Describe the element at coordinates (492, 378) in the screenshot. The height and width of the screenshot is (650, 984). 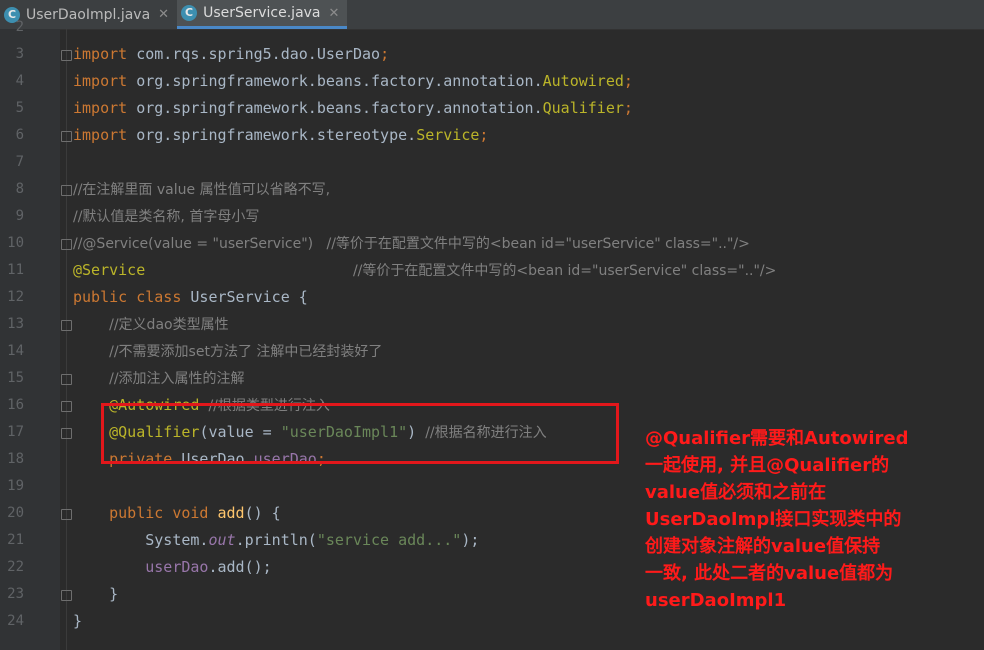
I see `code-line: 15 //添加注入属性的注解` at that location.